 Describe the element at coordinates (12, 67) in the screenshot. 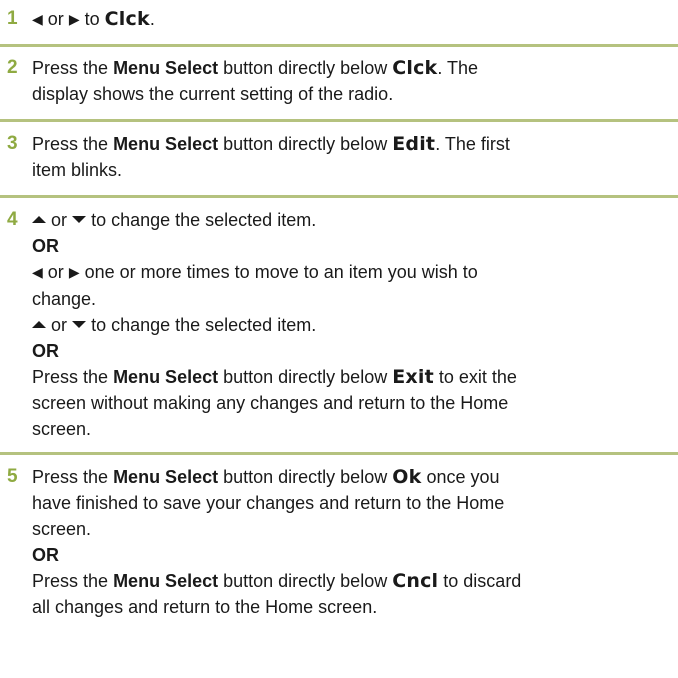

I see `step-number: 2` at that location.